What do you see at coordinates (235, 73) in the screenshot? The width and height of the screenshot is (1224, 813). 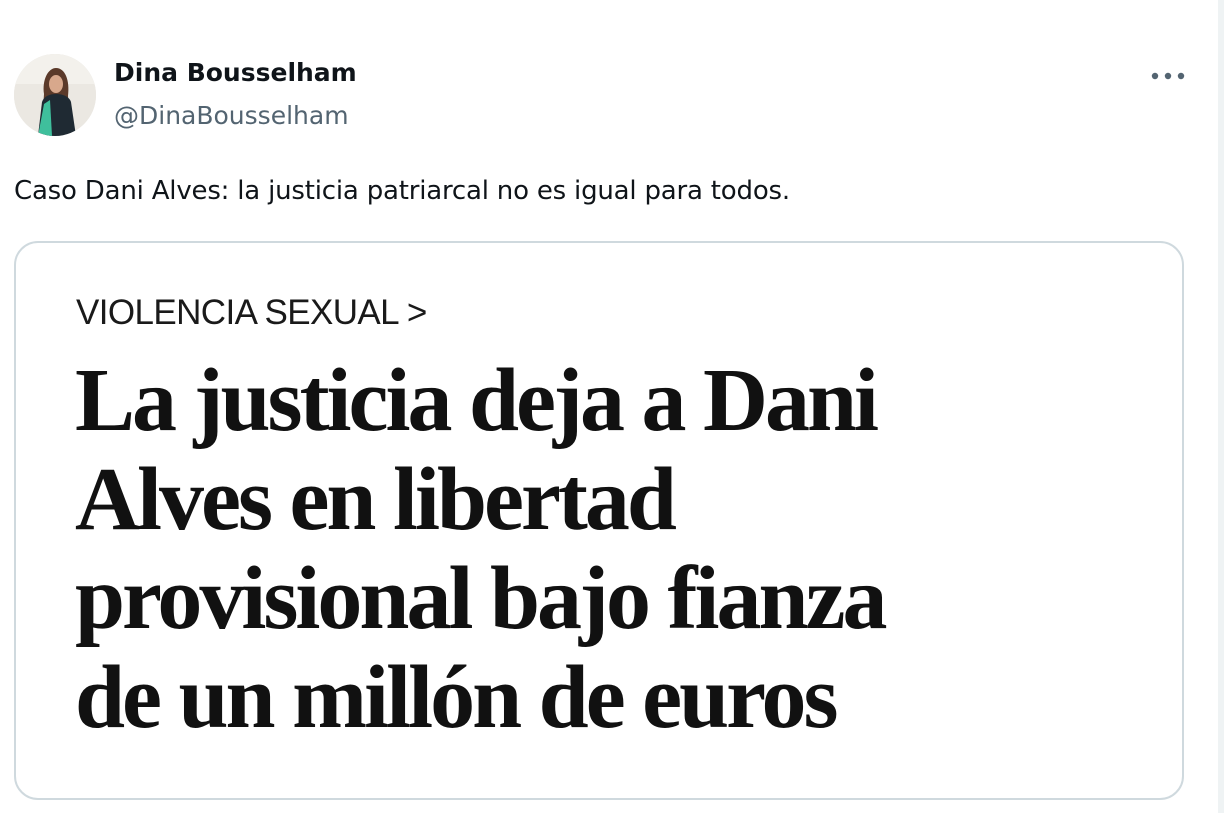 I see `author-name: Dina Bousselham` at bounding box center [235, 73].